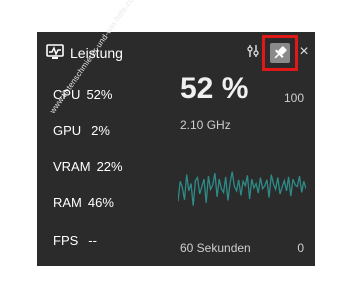 The image size is (350, 300). I want to click on metric-value: --, so click(92, 240).